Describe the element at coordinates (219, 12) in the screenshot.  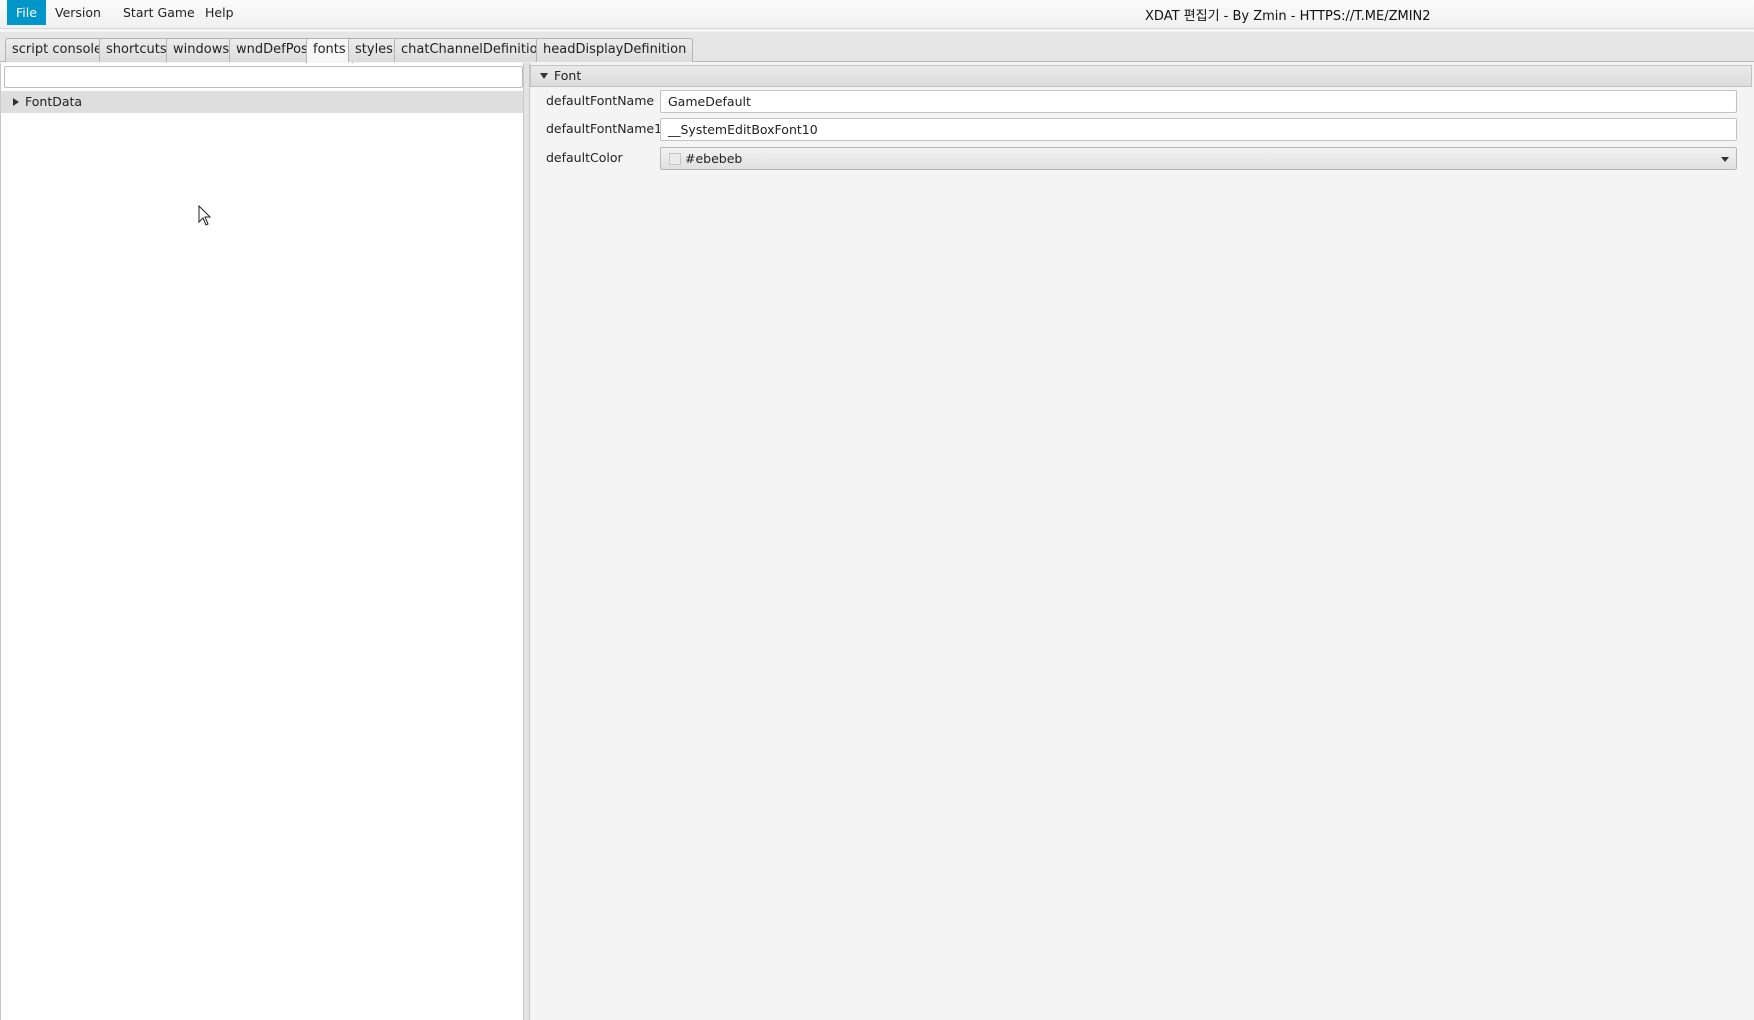
I see `menu-help: Help` at that location.